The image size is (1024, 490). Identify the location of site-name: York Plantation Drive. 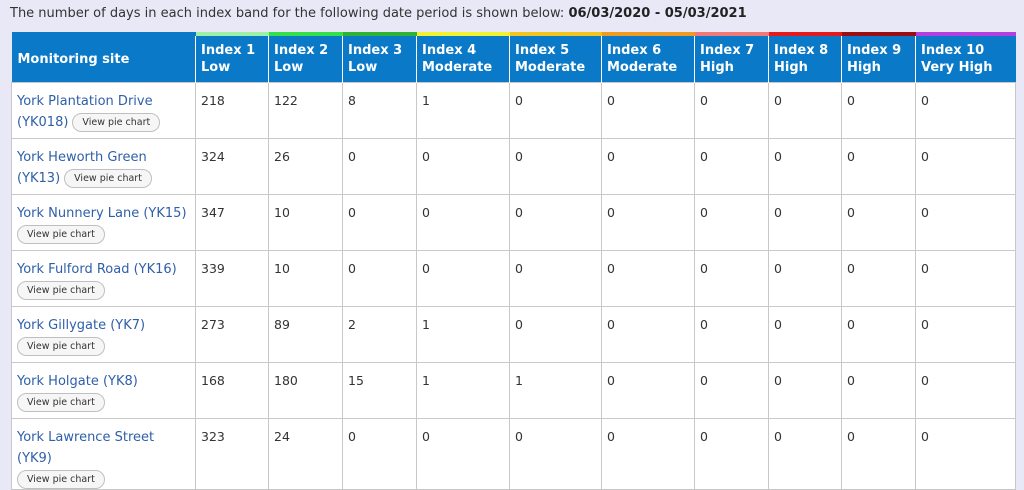
(85, 101).